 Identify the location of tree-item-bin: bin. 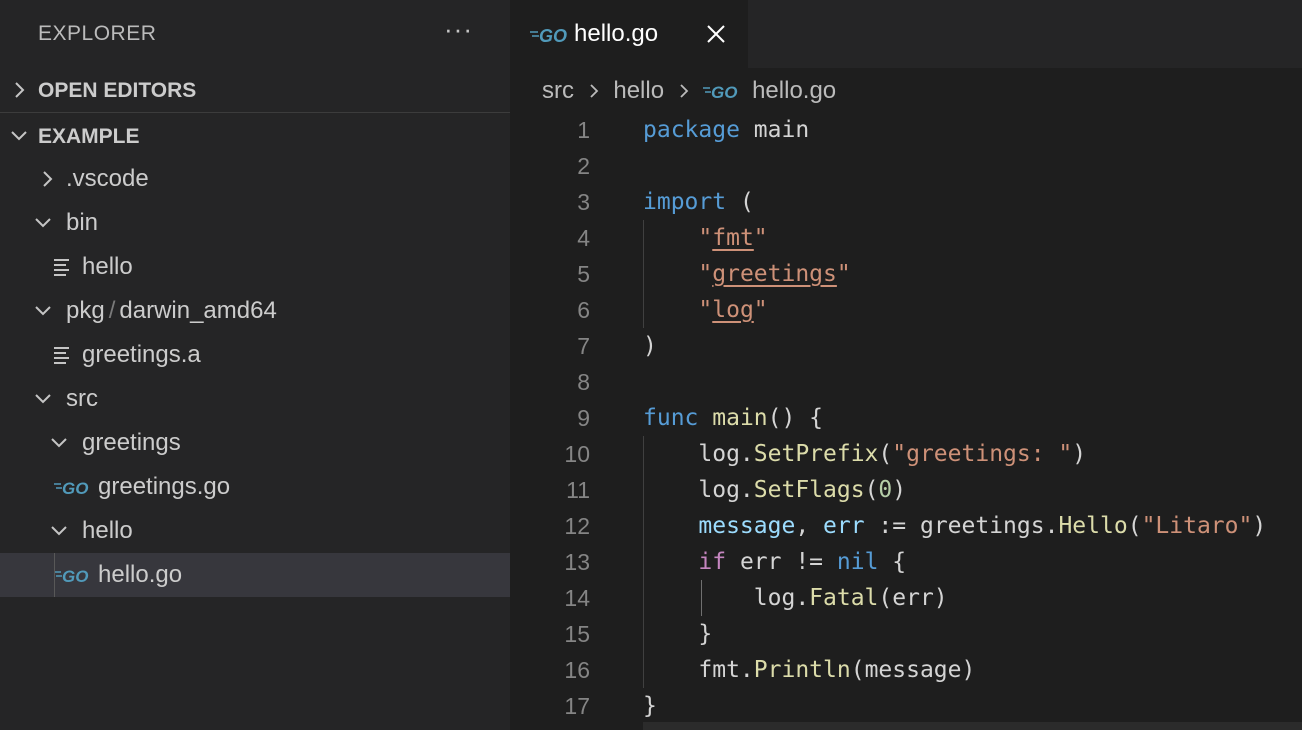
(255, 223).